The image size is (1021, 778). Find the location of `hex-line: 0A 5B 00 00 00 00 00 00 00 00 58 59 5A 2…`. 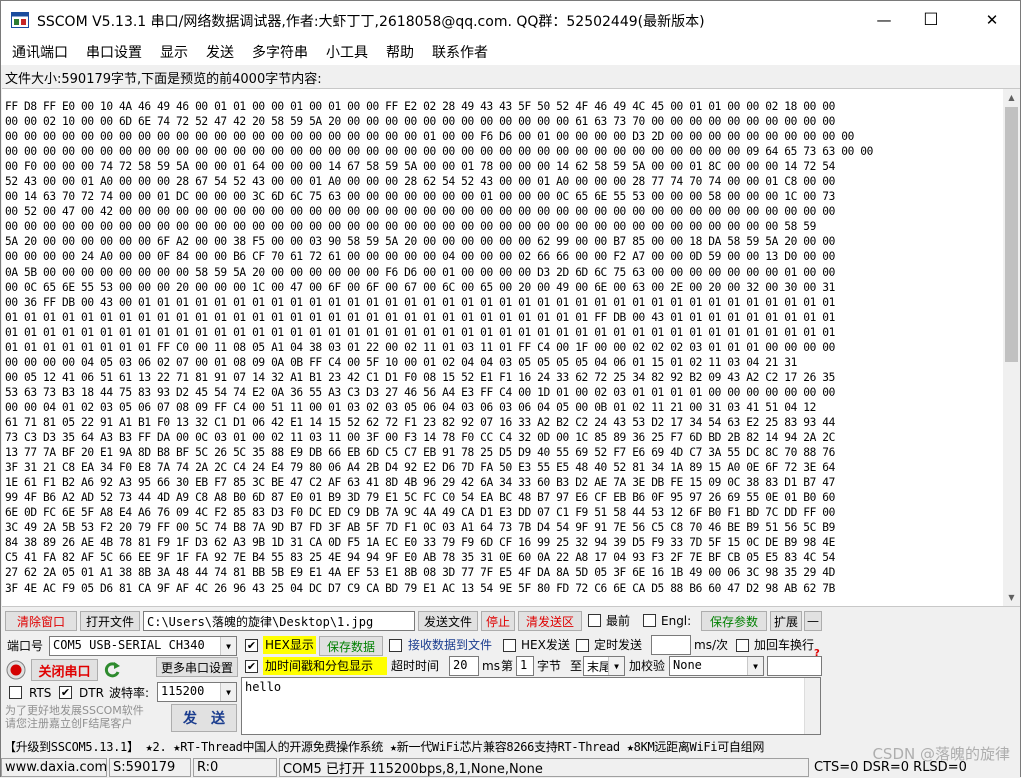

hex-line: 0A 5B 00 00 00 00 00 00 00 00 58 59 5A 2… is located at coordinates (420, 272).